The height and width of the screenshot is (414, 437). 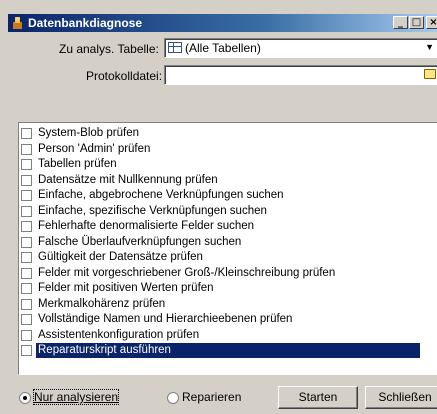 I want to click on list-item-label: Tabellen prüfen, so click(x=77, y=164).